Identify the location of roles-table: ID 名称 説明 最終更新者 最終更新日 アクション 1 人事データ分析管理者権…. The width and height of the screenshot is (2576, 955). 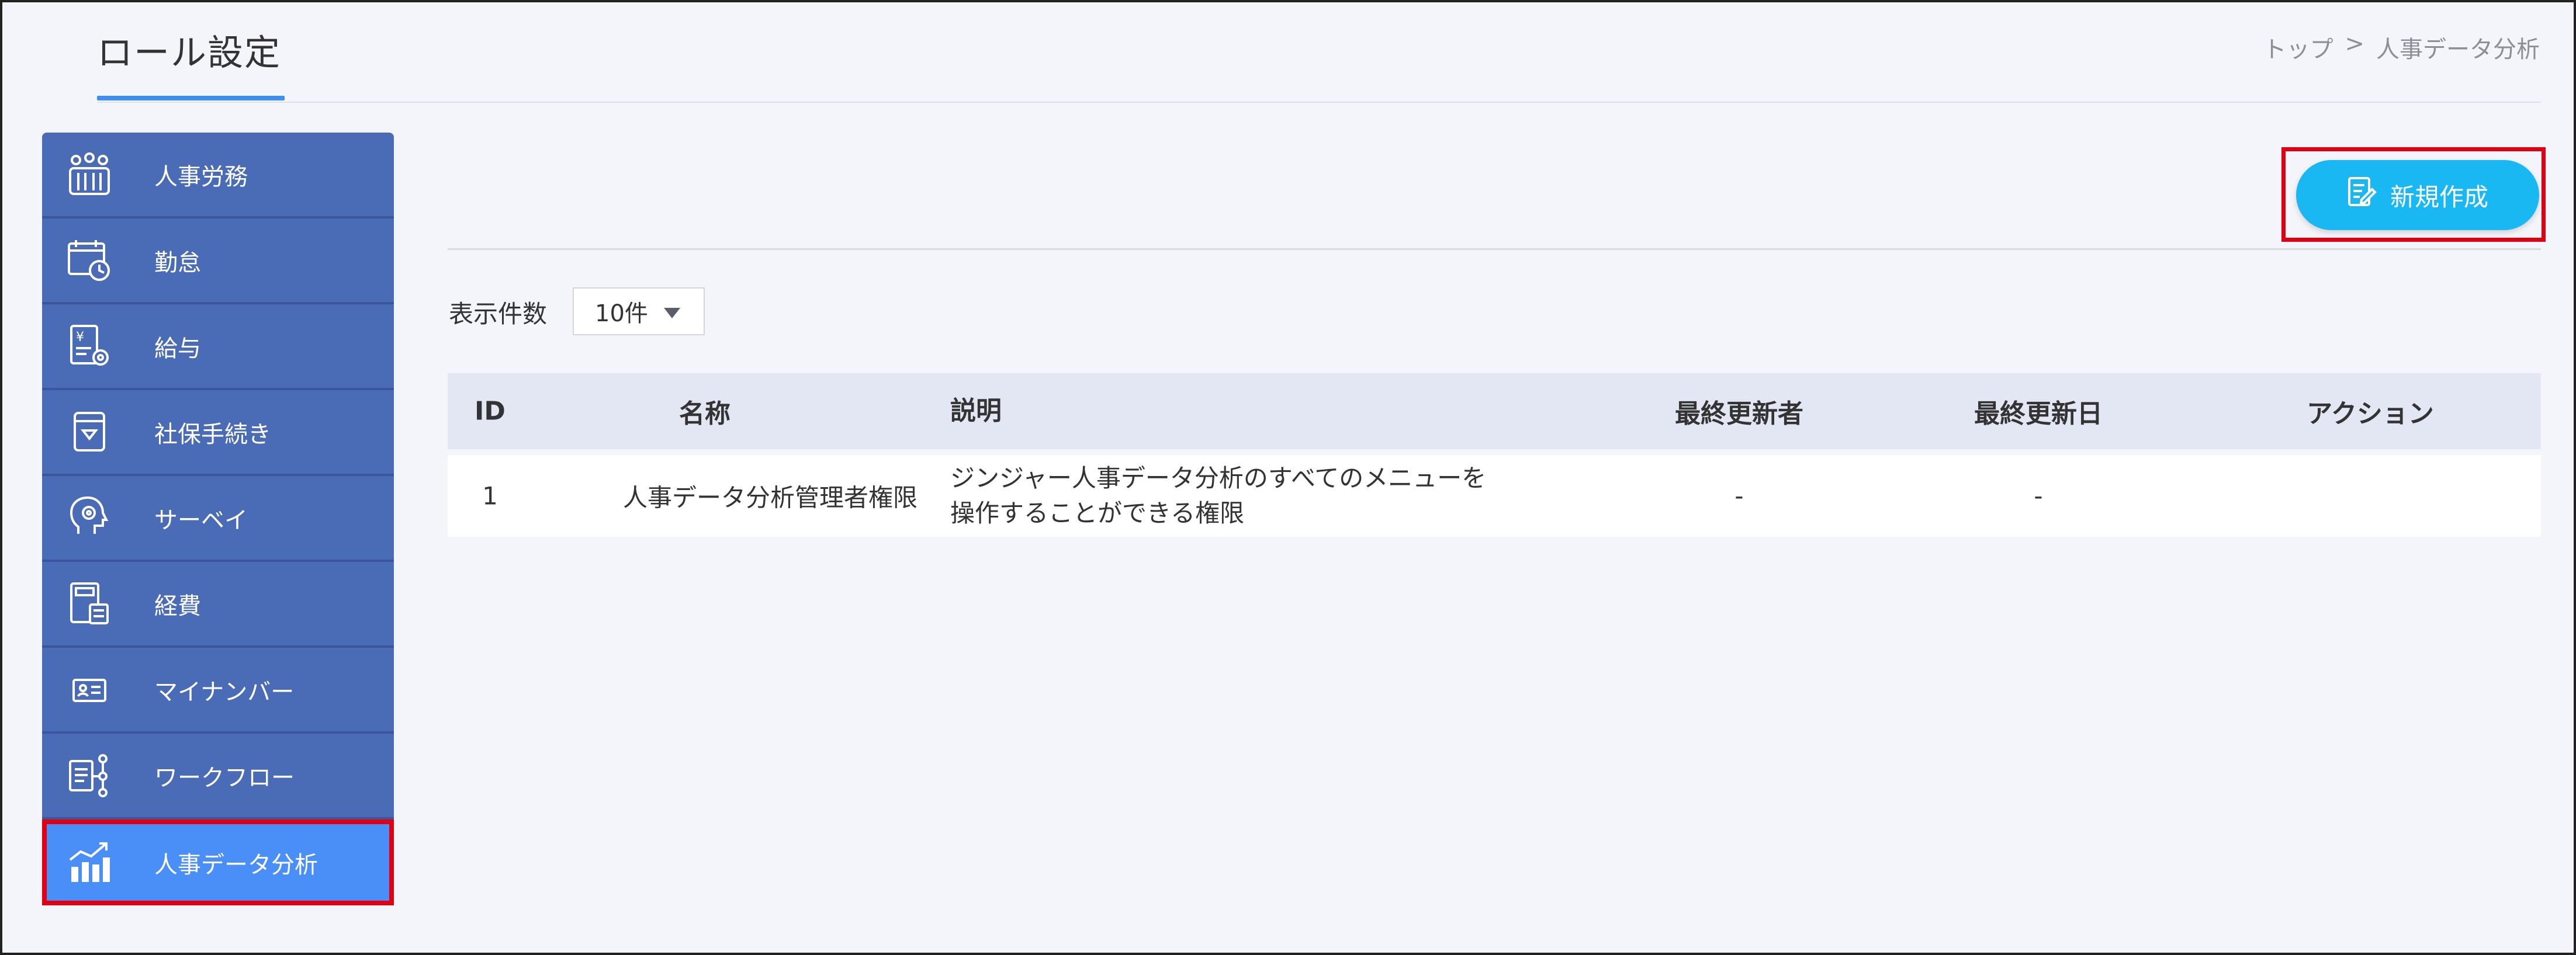
(1495, 455).